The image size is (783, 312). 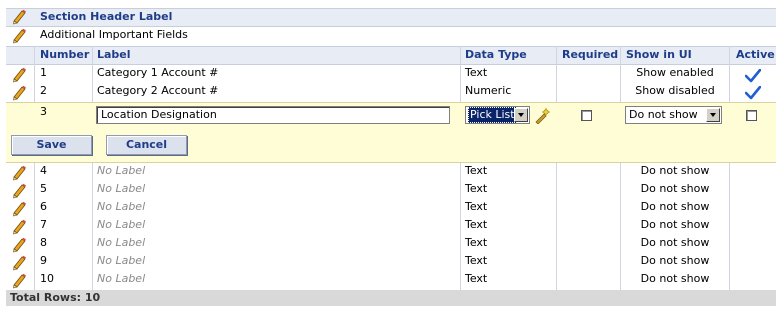 What do you see at coordinates (542, 116) in the screenshot?
I see `edit-list-icon` at bounding box center [542, 116].